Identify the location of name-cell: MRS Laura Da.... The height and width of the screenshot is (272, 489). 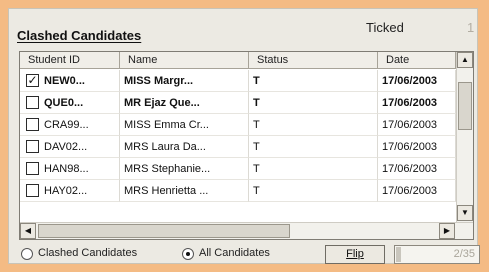
(184, 147).